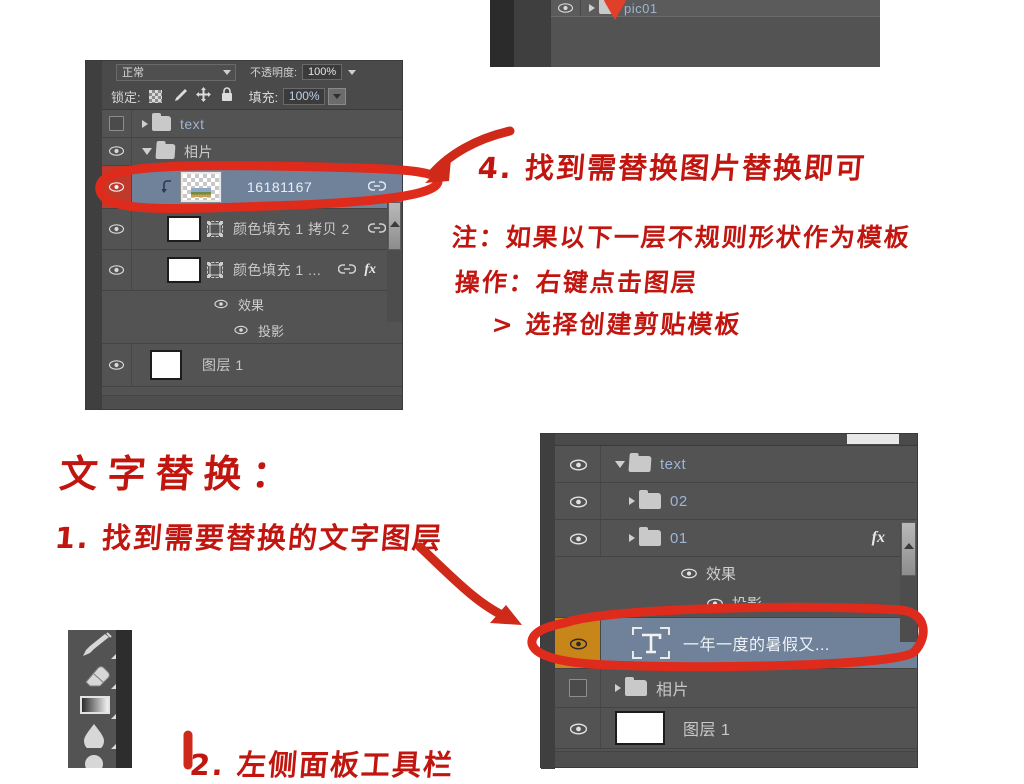  What do you see at coordinates (337, 96) in the screenshot?
I see `fill-chevron-button` at bounding box center [337, 96].